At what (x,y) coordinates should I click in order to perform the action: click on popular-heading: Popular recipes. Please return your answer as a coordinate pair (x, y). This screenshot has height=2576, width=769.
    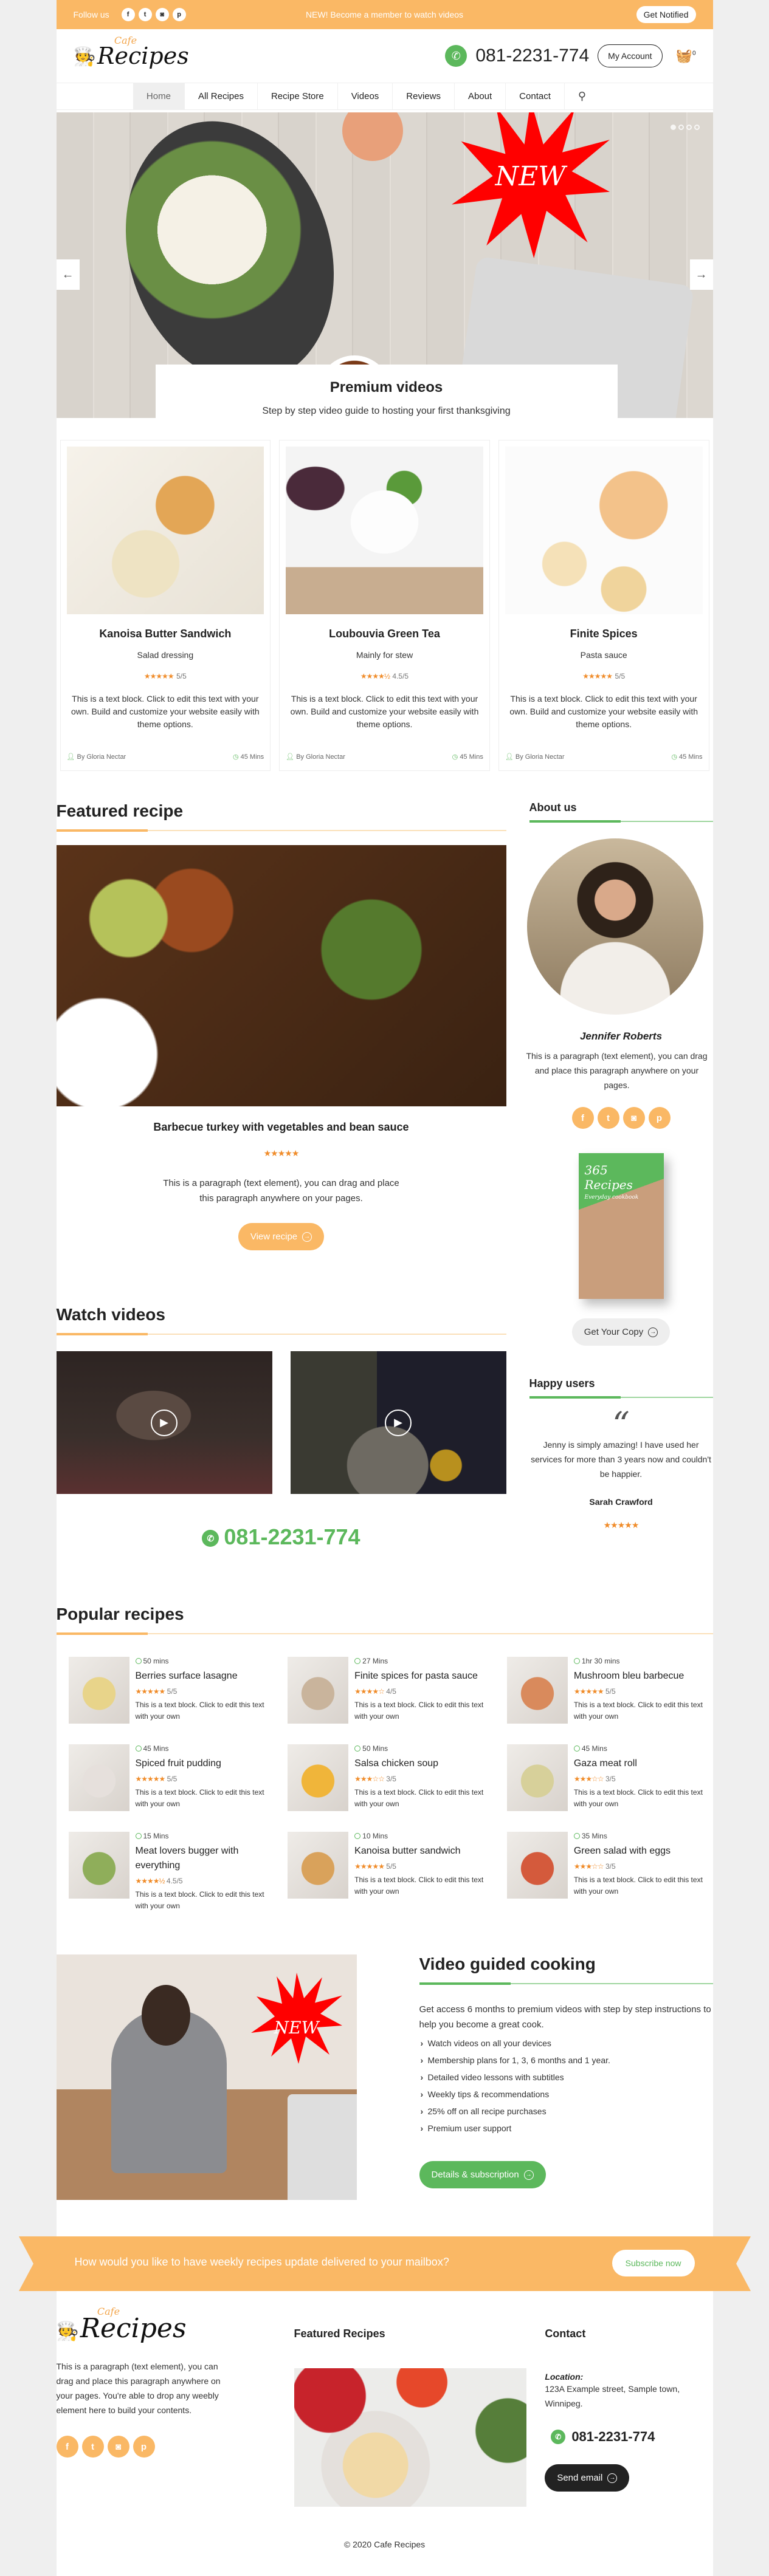
    Looking at the image, I should click on (120, 1614).